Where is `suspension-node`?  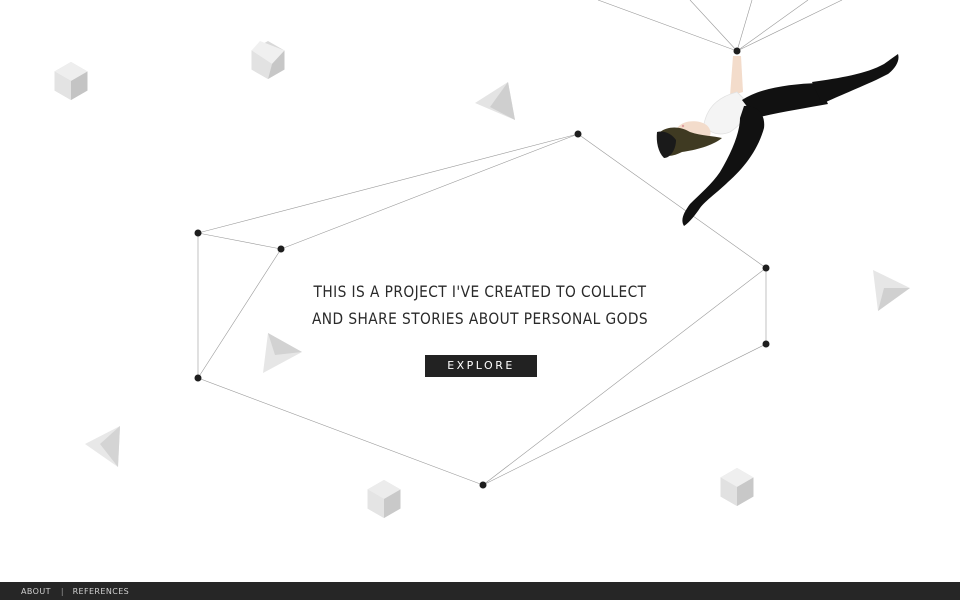 suspension-node is located at coordinates (737, 51).